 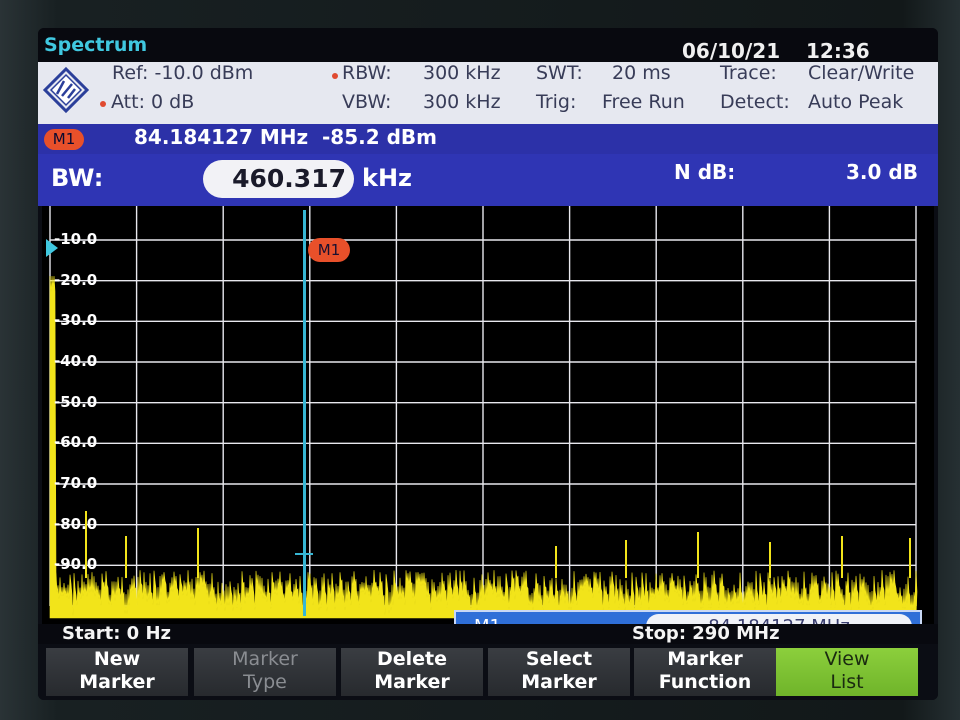 What do you see at coordinates (304, 554) in the screenshot?
I see `marker-tick` at bounding box center [304, 554].